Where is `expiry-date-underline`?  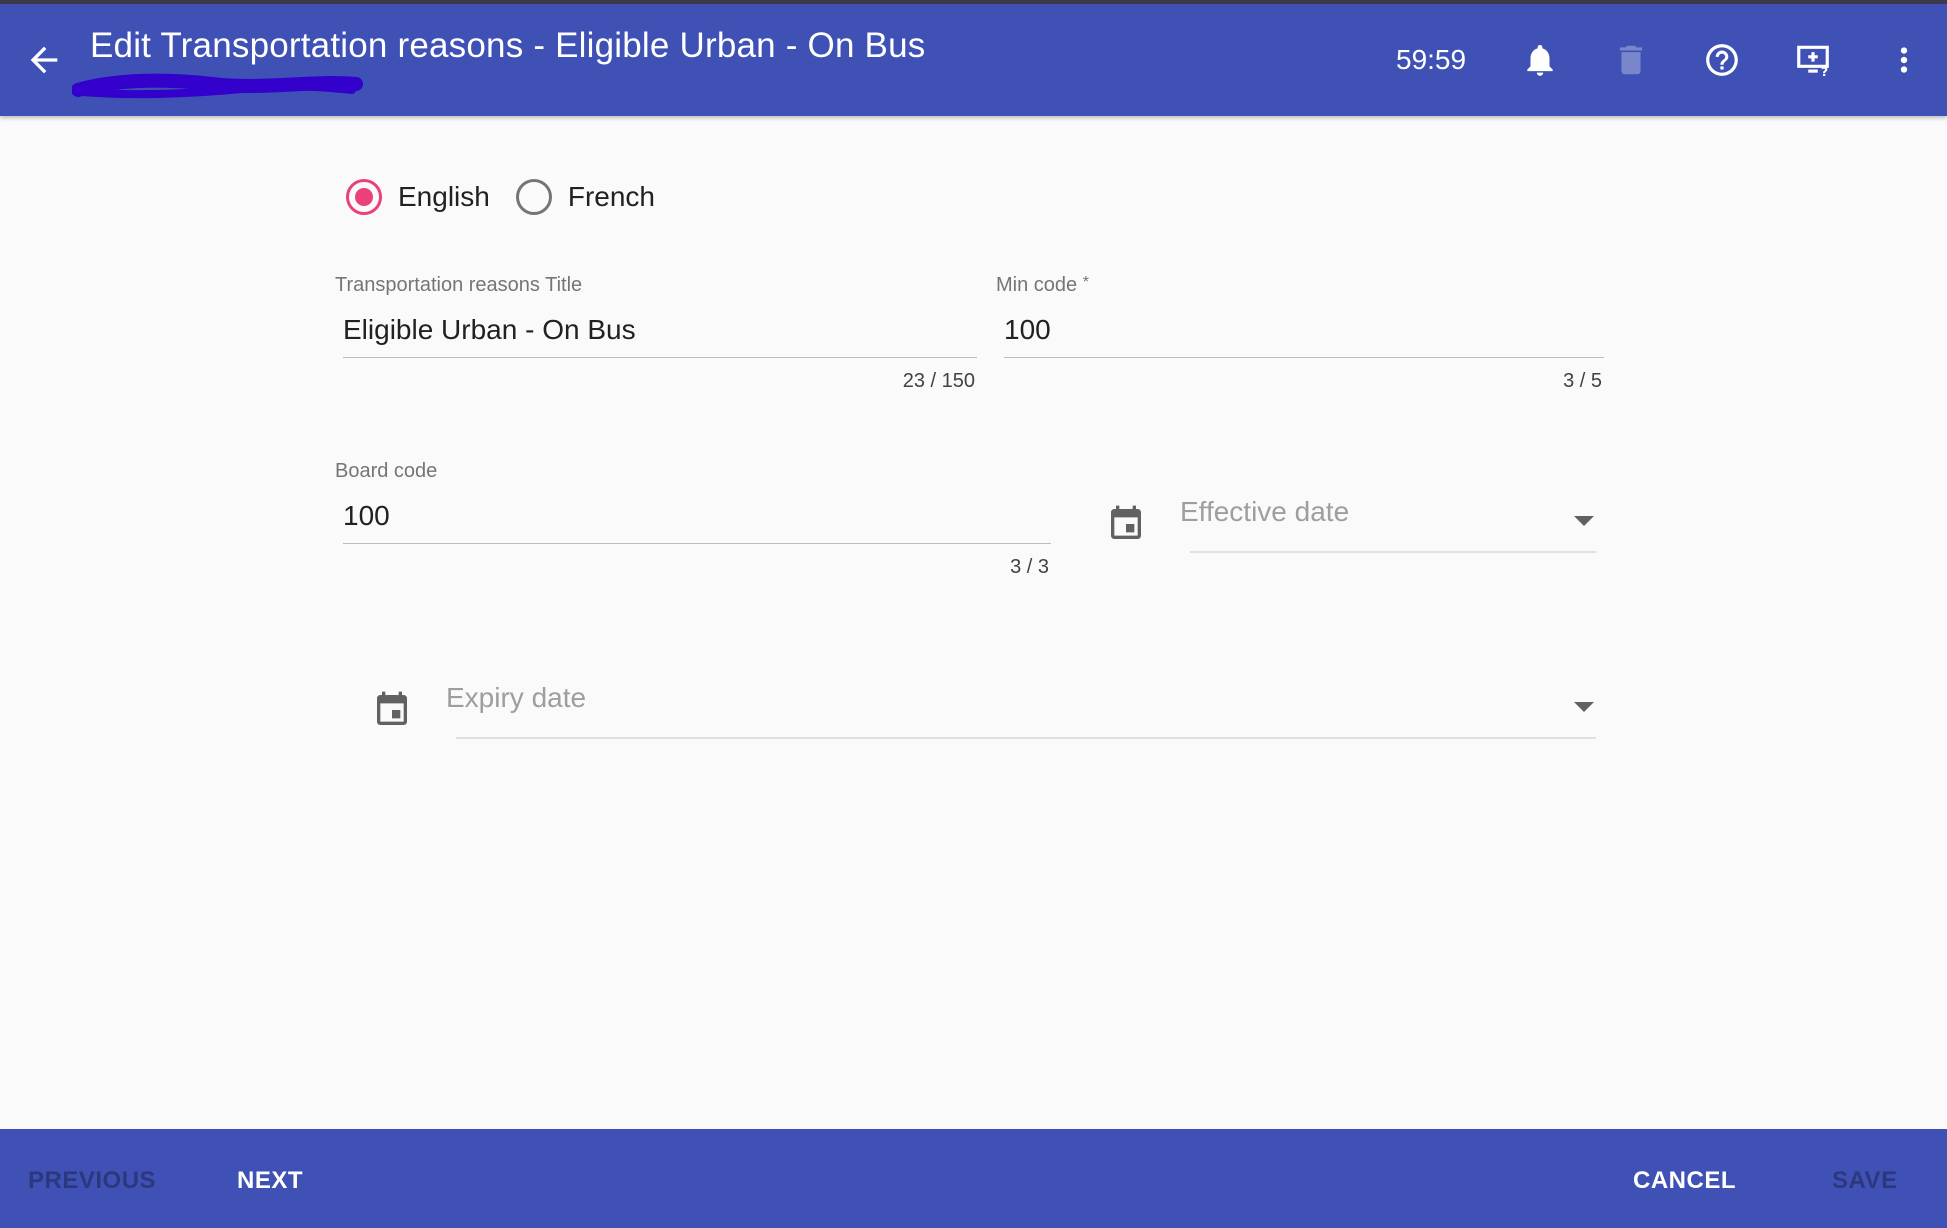 expiry-date-underline is located at coordinates (1026, 738).